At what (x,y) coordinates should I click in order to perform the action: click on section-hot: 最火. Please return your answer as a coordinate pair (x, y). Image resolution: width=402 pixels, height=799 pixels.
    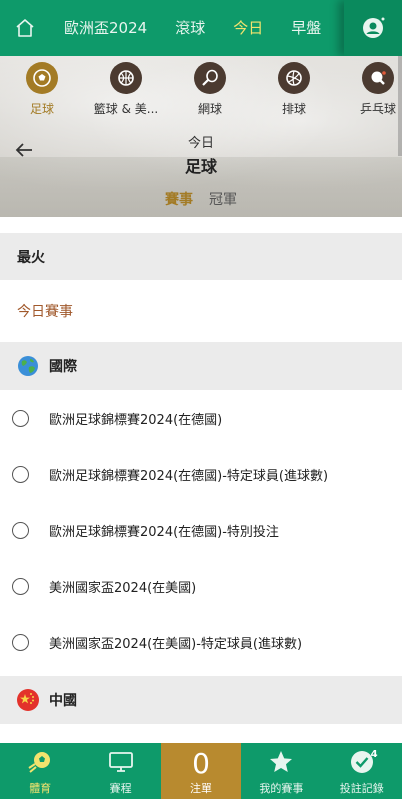
    Looking at the image, I should click on (201, 256).